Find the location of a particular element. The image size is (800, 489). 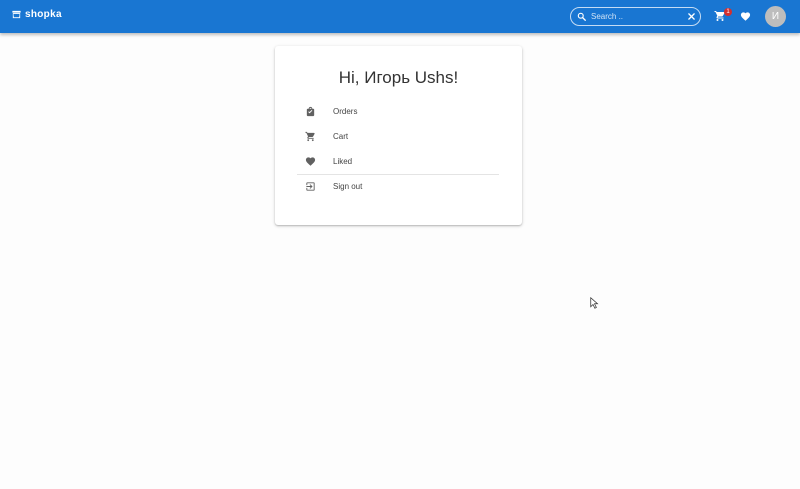

cart-badge: 1 is located at coordinates (728, 12).